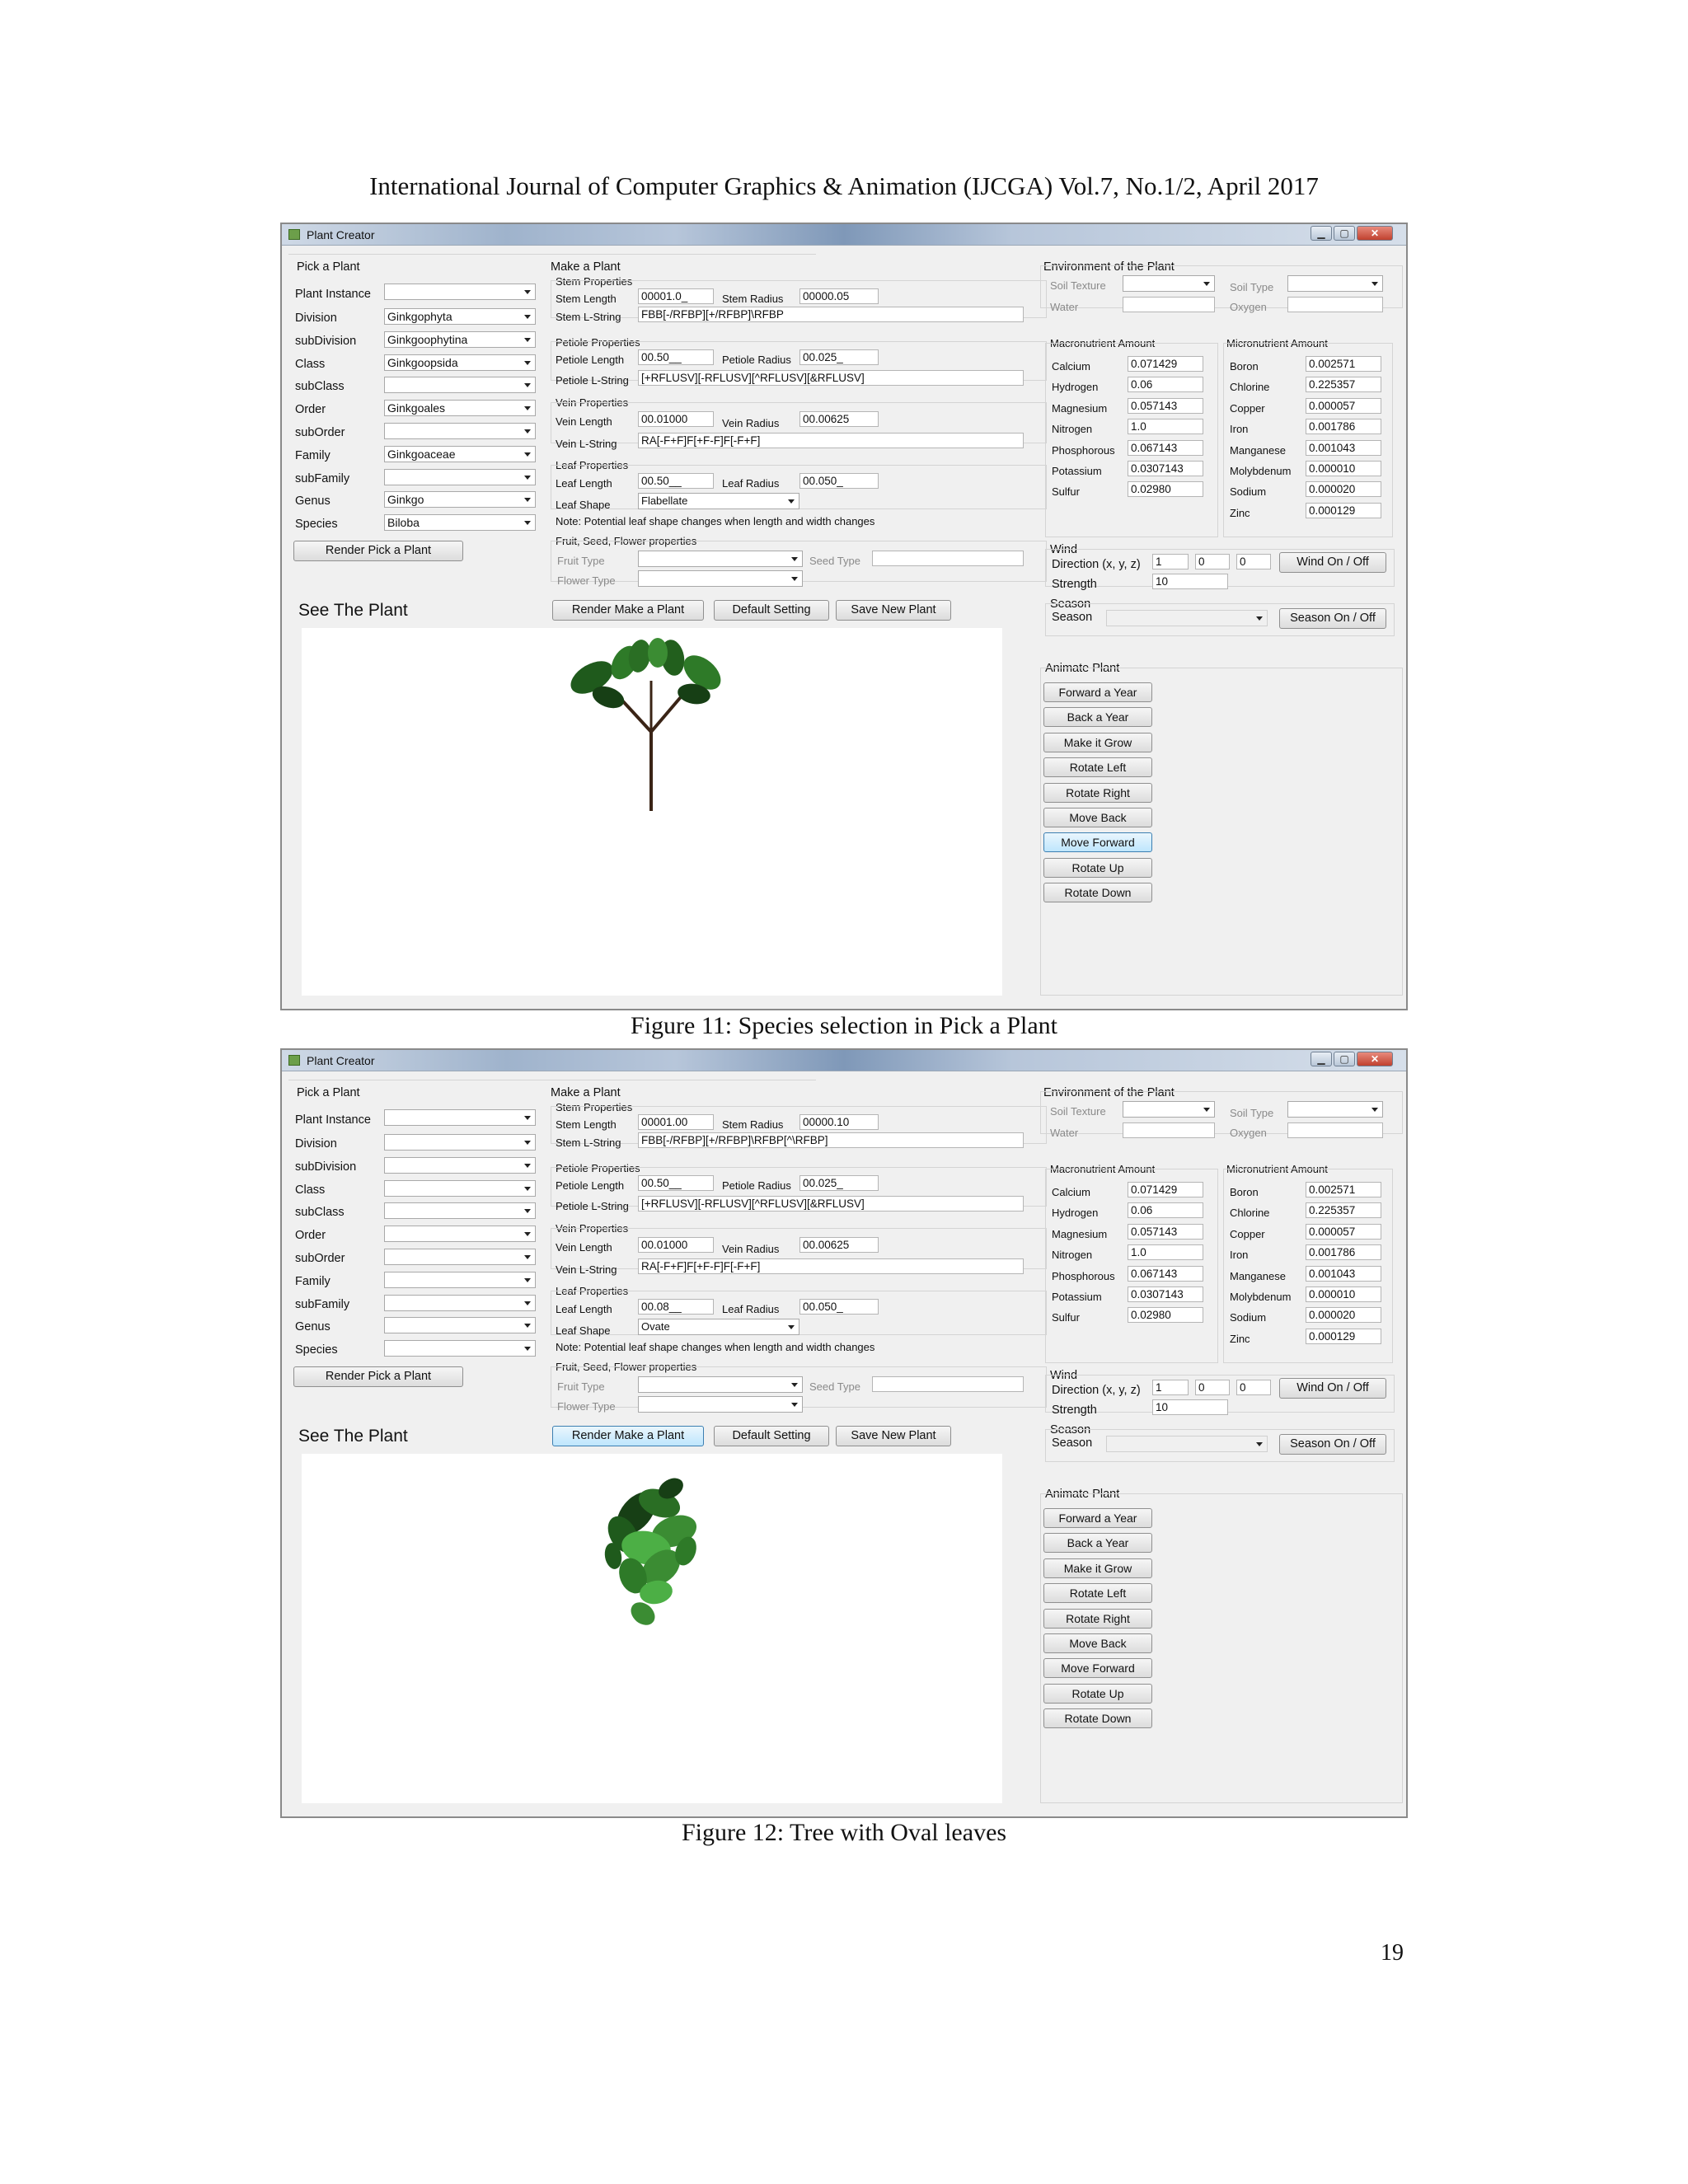 The image size is (1688, 2184). Describe the element at coordinates (460, 1165) in the screenshot. I see `subdivision-select` at that location.